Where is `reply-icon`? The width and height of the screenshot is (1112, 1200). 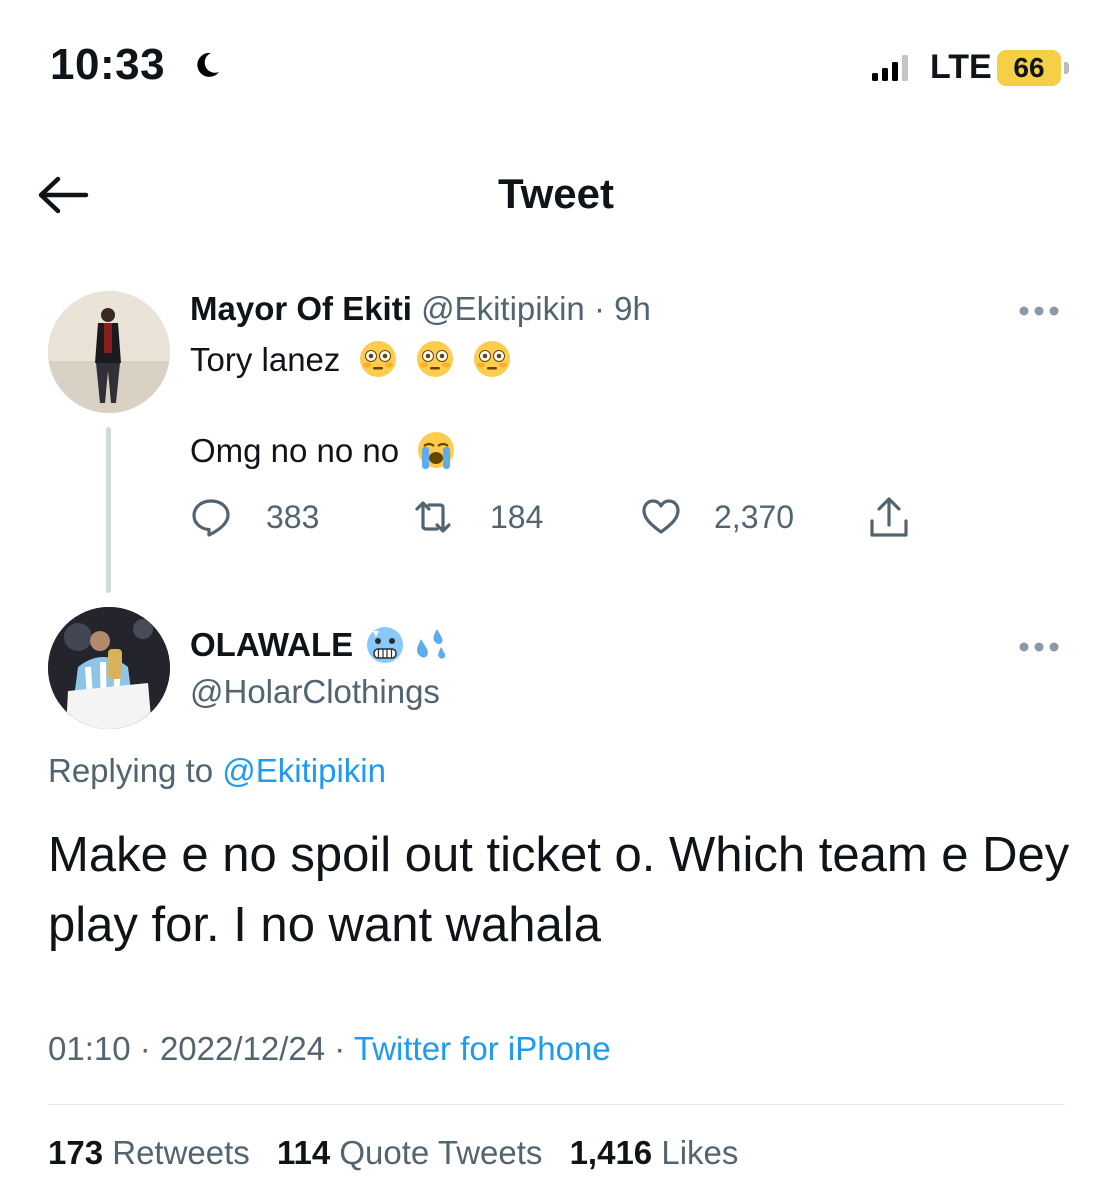 reply-icon is located at coordinates (211, 518).